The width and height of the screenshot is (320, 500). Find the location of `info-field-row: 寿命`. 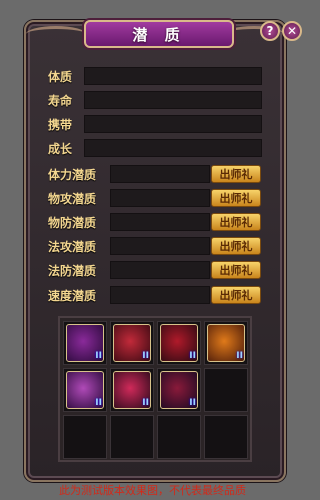

info-field-row: 寿命 is located at coordinates (155, 100).